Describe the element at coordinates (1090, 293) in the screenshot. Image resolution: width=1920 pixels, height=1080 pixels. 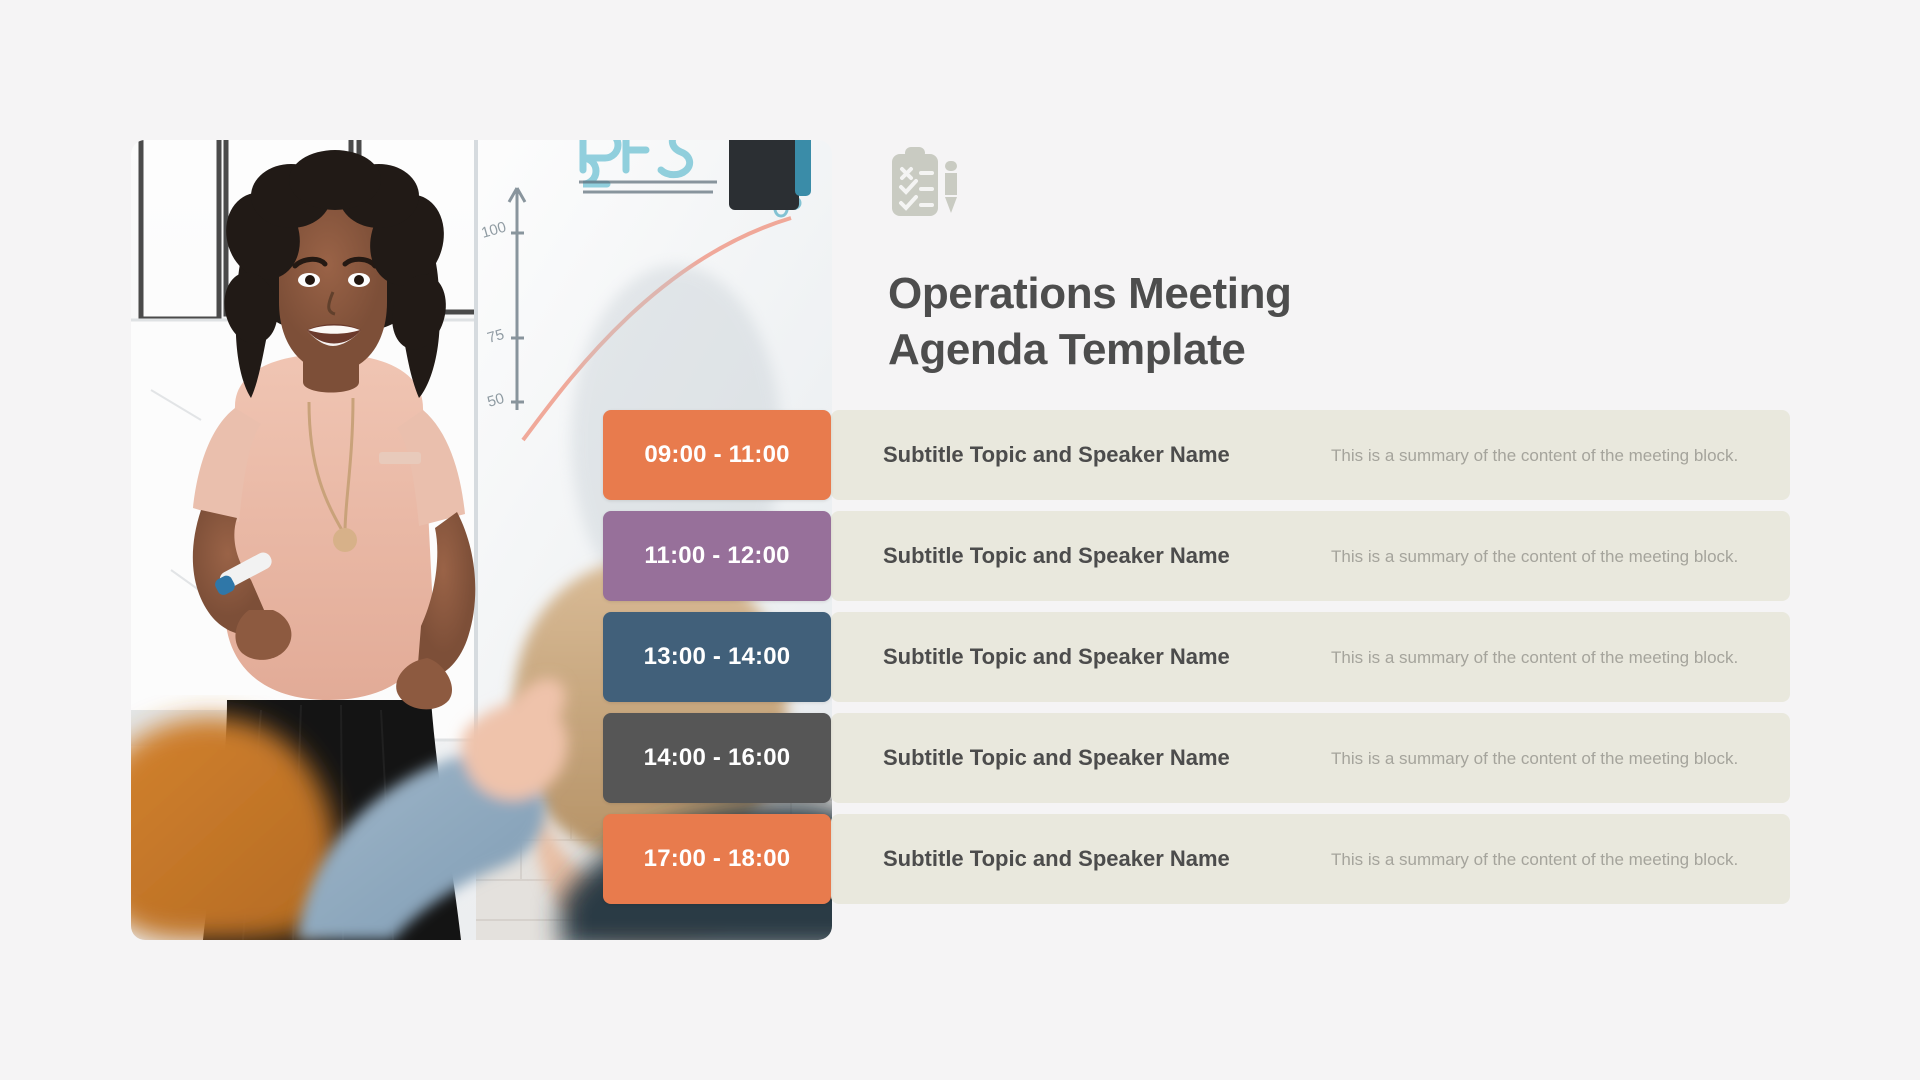
I see `page-title-line-1: Operations Meeting` at that location.